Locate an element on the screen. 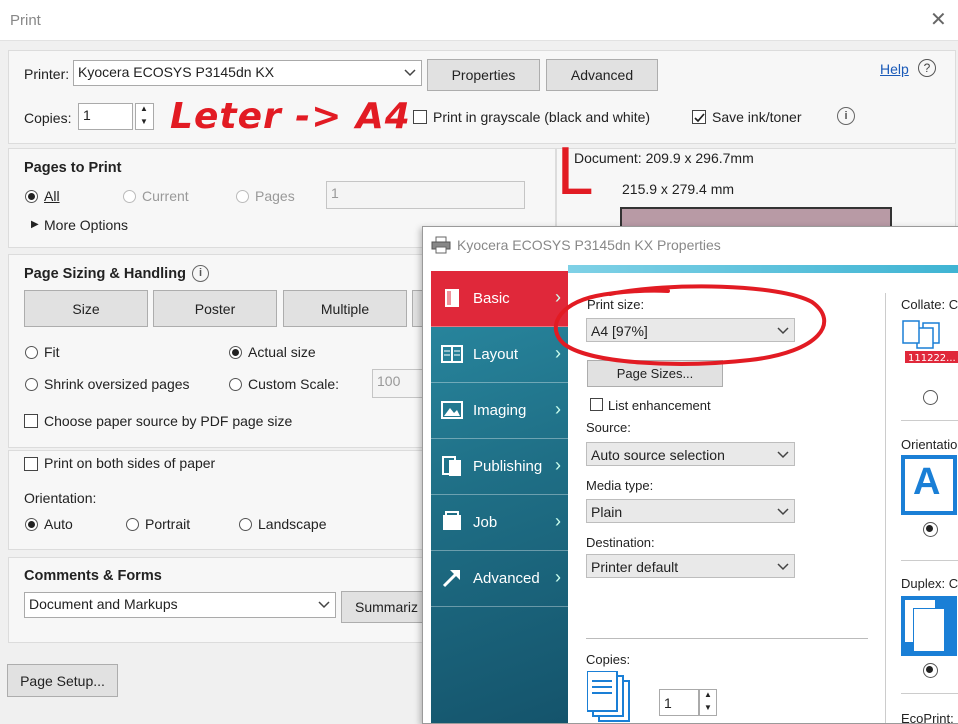 The height and width of the screenshot is (724, 958). custom-scale-label: Custom Scale: is located at coordinates (294, 384).